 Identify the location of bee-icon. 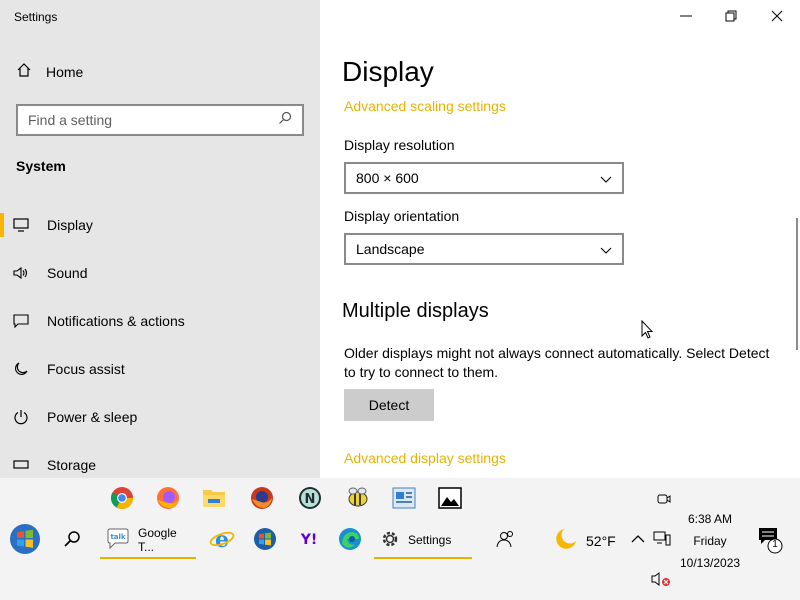
(358, 498).